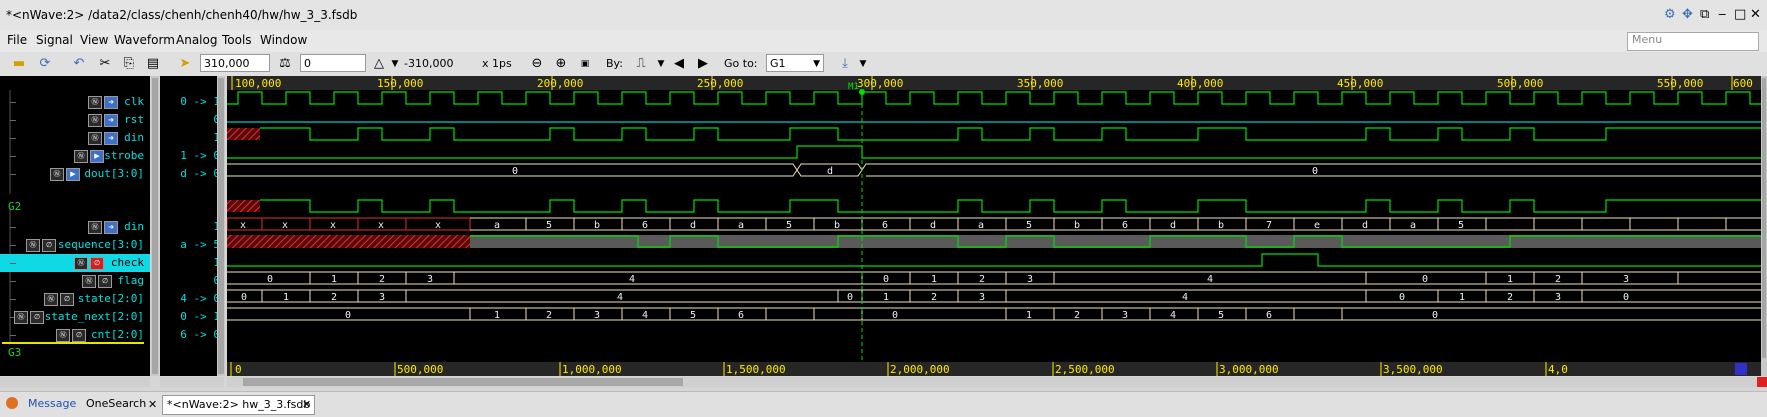 The image size is (1767, 417). Describe the element at coordinates (75, 281) in the screenshot. I see `signal-row-flag: Ⓝ ∅ flag` at that location.